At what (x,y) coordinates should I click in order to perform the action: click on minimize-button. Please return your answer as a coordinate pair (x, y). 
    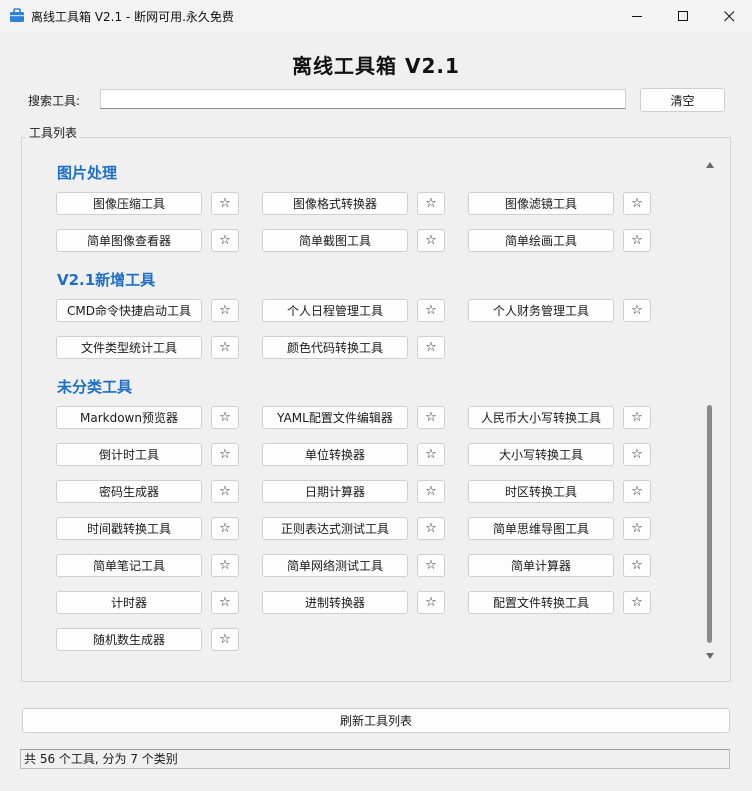
    Looking at the image, I should click on (637, 16).